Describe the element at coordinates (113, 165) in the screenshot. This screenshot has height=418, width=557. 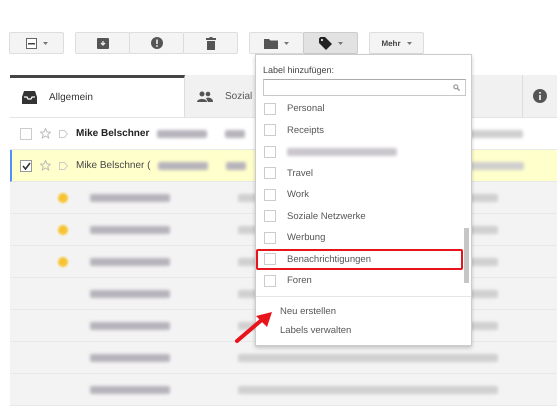
I see `sender-name: Mike Belschner (` at that location.